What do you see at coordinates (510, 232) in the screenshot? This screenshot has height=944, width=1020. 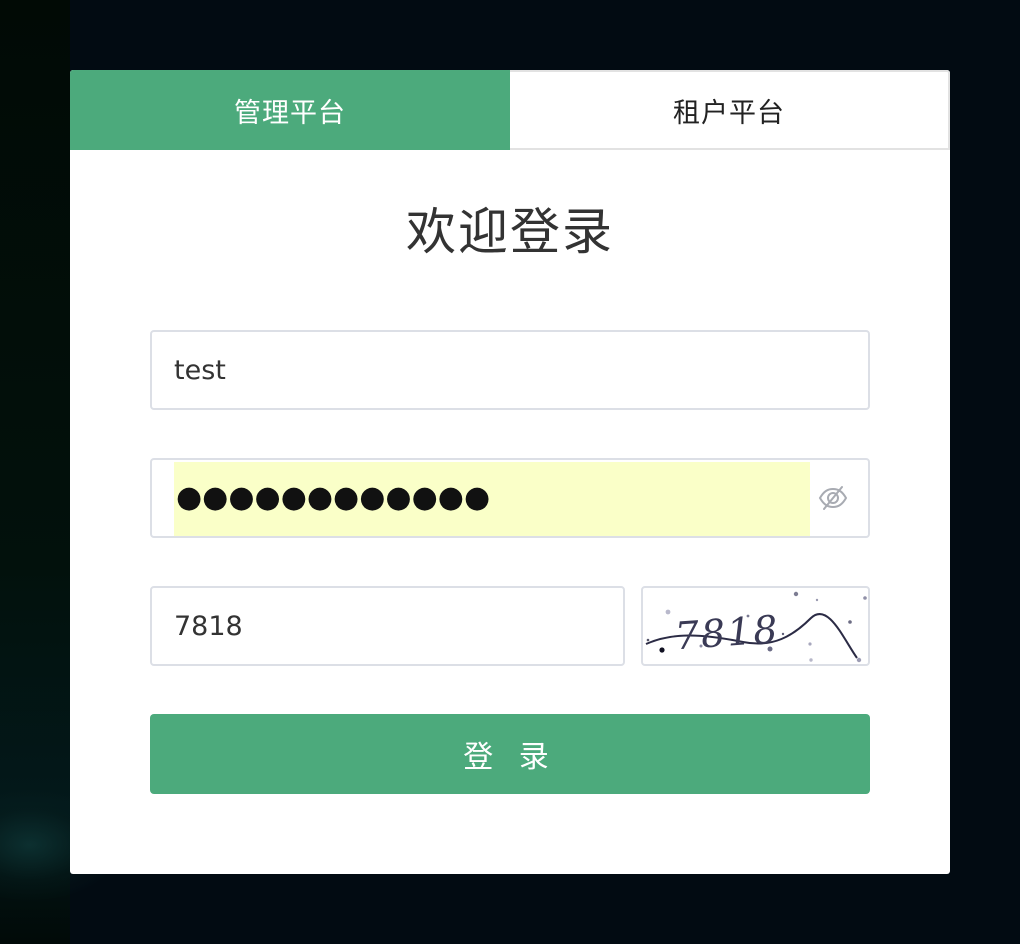 I see `page-title: 欢迎登录` at bounding box center [510, 232].